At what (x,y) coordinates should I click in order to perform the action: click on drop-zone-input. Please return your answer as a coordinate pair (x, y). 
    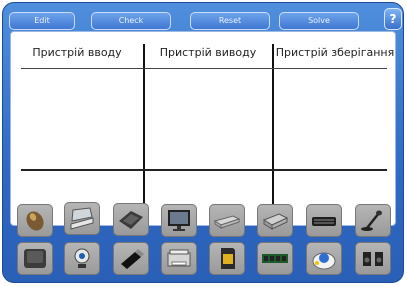
    Looking at the image, I should click on (81, 119).